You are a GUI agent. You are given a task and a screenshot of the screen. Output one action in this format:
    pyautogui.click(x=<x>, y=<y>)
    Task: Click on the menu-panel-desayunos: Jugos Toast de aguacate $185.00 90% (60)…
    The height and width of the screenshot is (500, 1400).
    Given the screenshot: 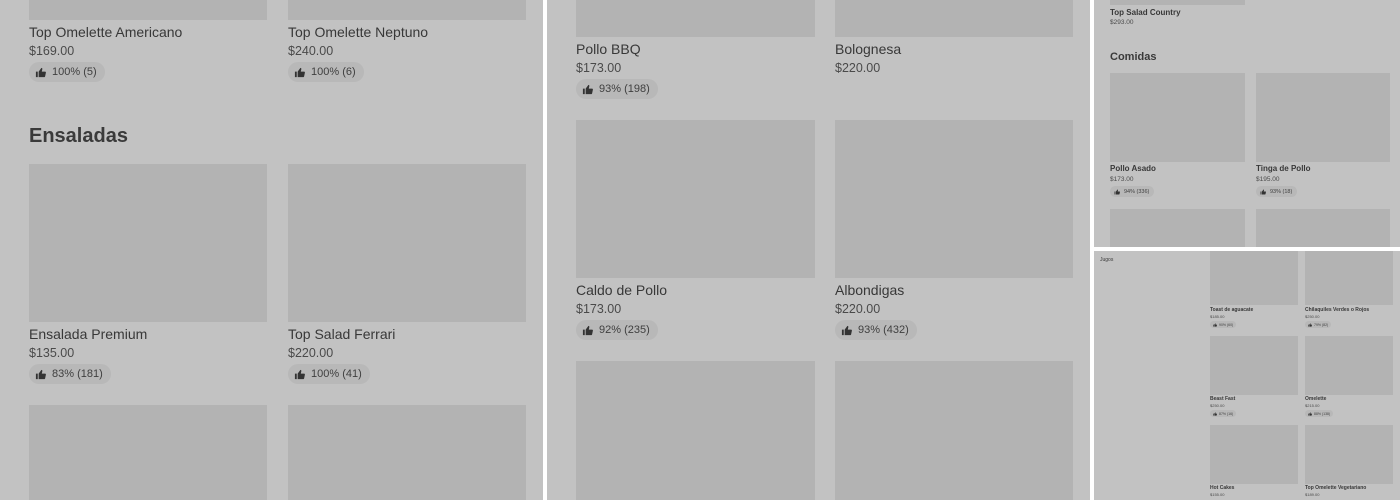 What is the action you would take?
    pyautogui.click(x=1247, y=375)
    